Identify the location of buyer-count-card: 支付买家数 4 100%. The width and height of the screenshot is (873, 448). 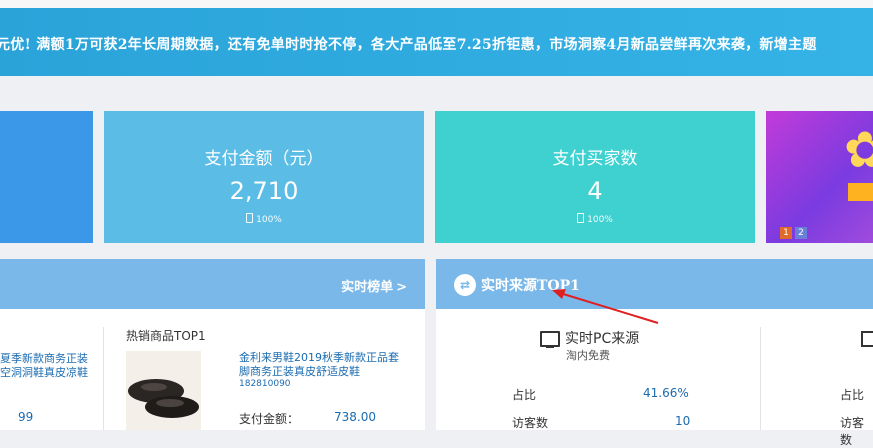
(595, 177).